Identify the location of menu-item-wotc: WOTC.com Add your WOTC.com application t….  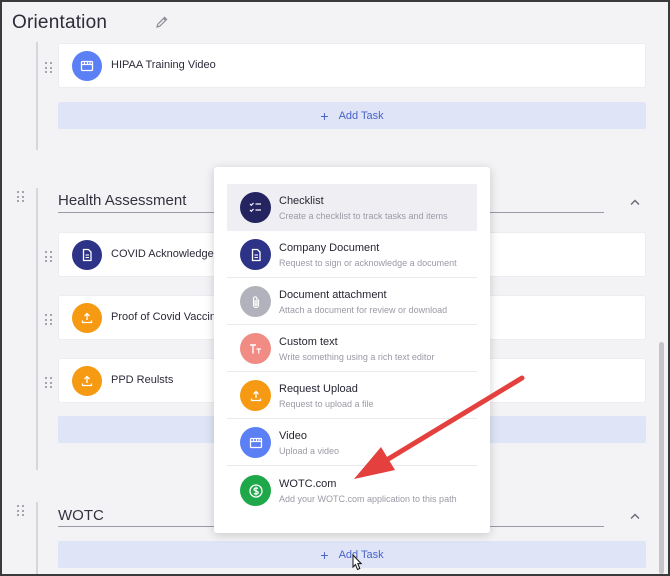
(352, 490).